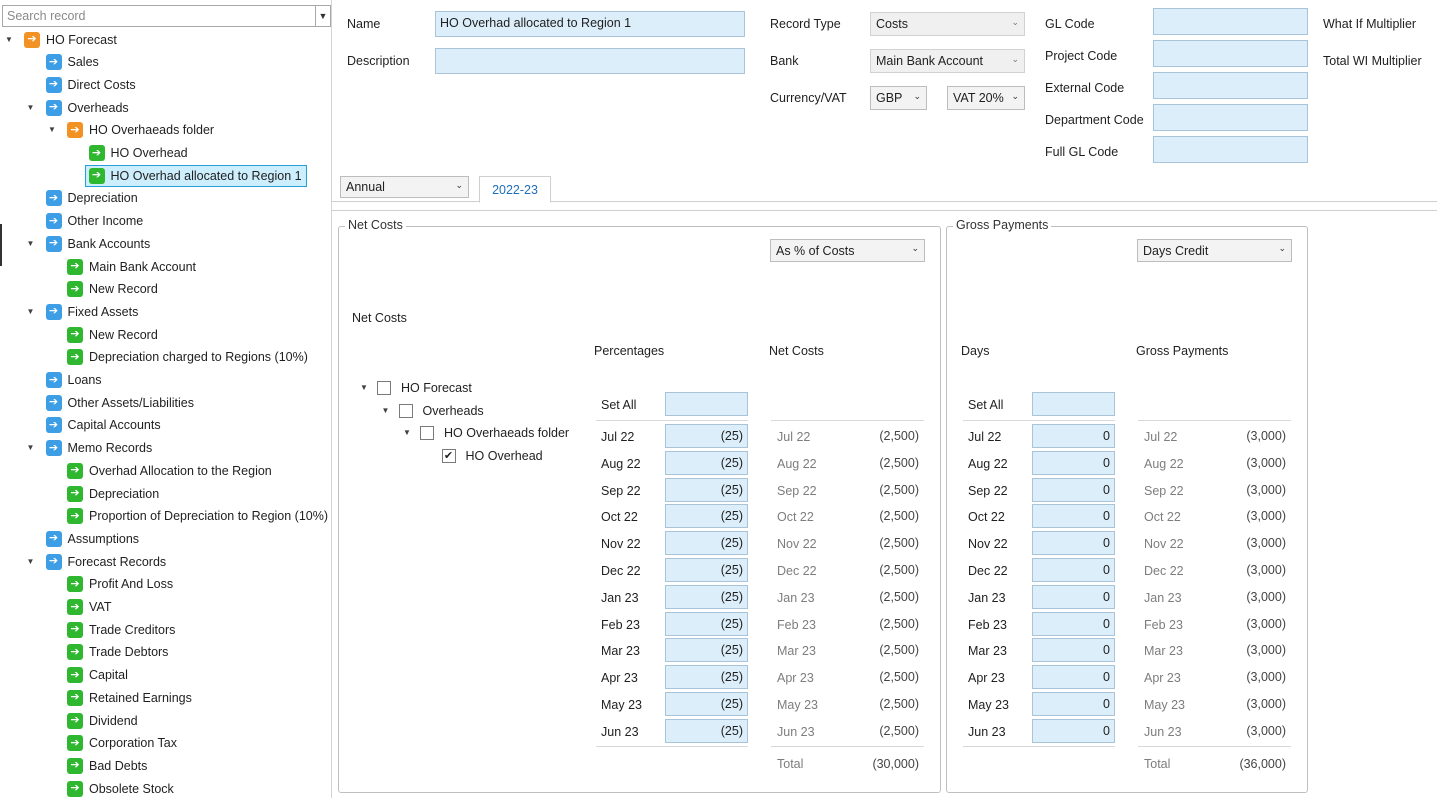 Image resolution: width=1437 pixels, height=798 pixels. What do you see at coordinates (120, 788) in the screenshot?
I see `tree-item: ➔ Obsolete Stock` at bounding box center [120, 788].